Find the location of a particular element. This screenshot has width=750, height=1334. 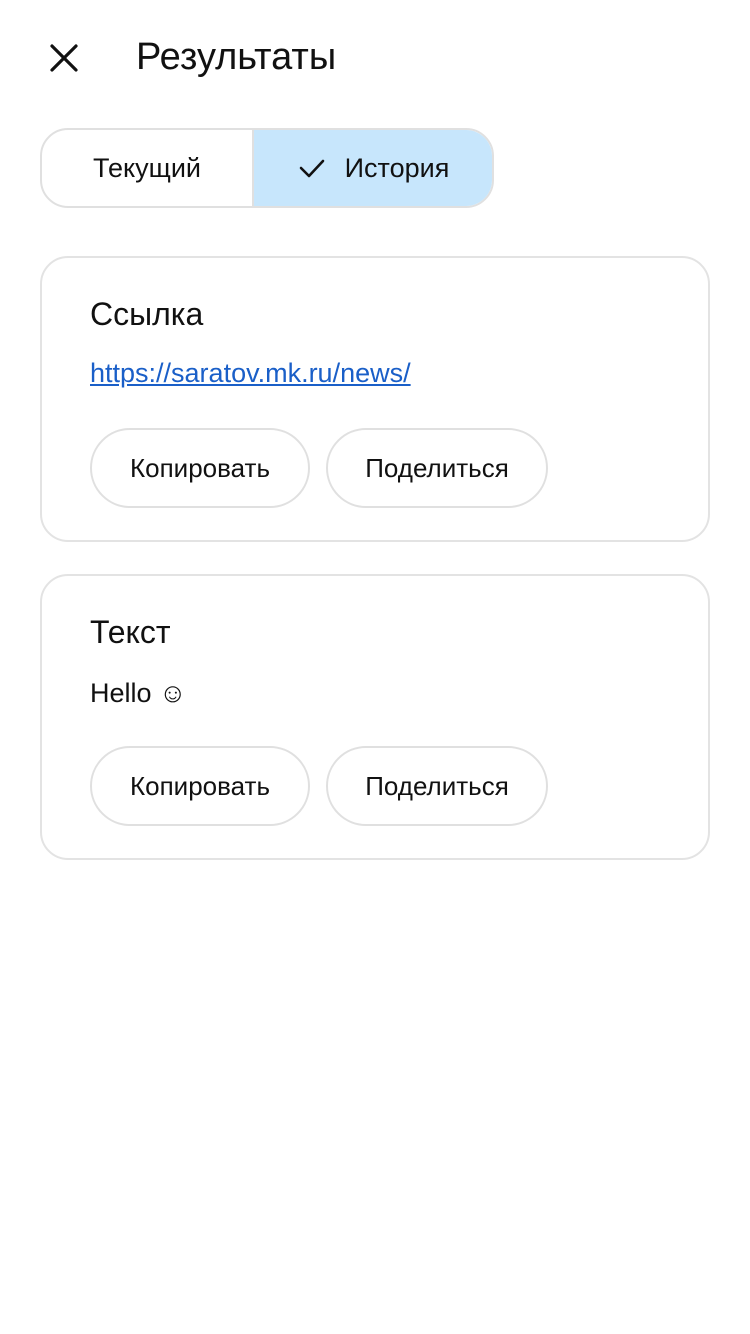

close-icon is located at coordinates (64, 58).